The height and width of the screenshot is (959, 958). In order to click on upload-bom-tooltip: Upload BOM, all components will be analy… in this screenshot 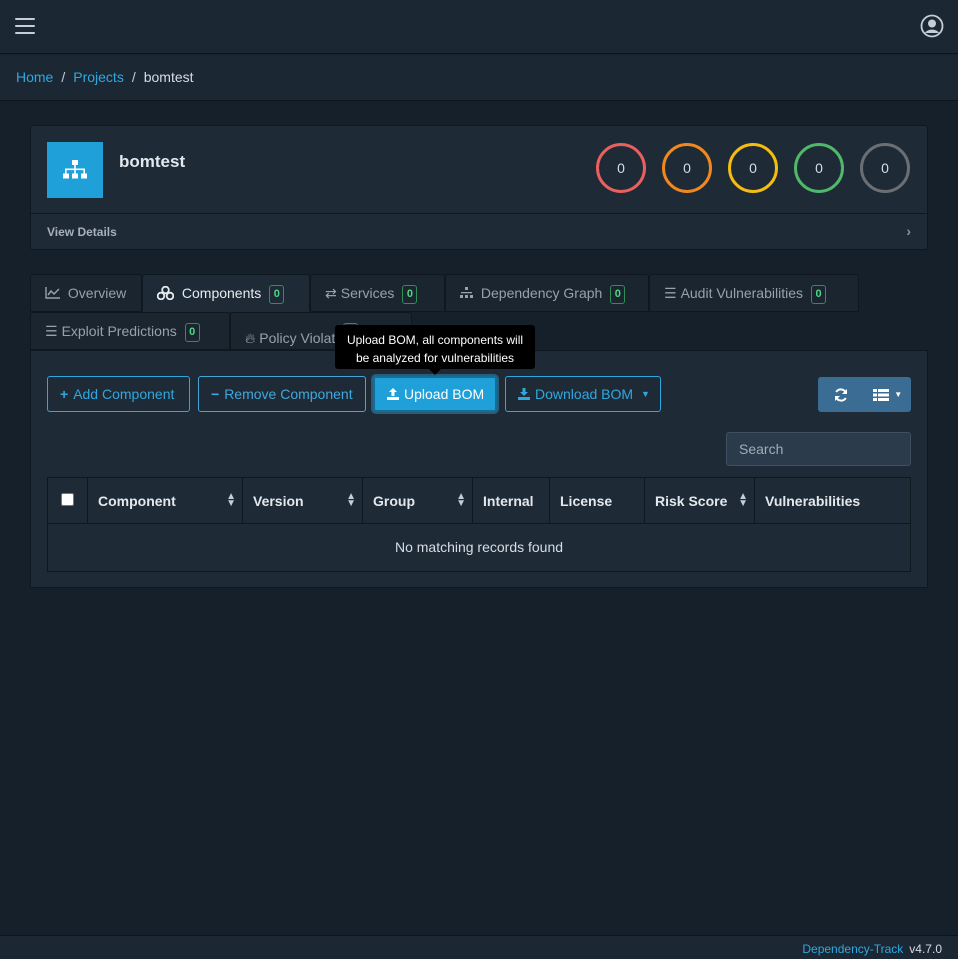, I will do `click(435, 350)`.